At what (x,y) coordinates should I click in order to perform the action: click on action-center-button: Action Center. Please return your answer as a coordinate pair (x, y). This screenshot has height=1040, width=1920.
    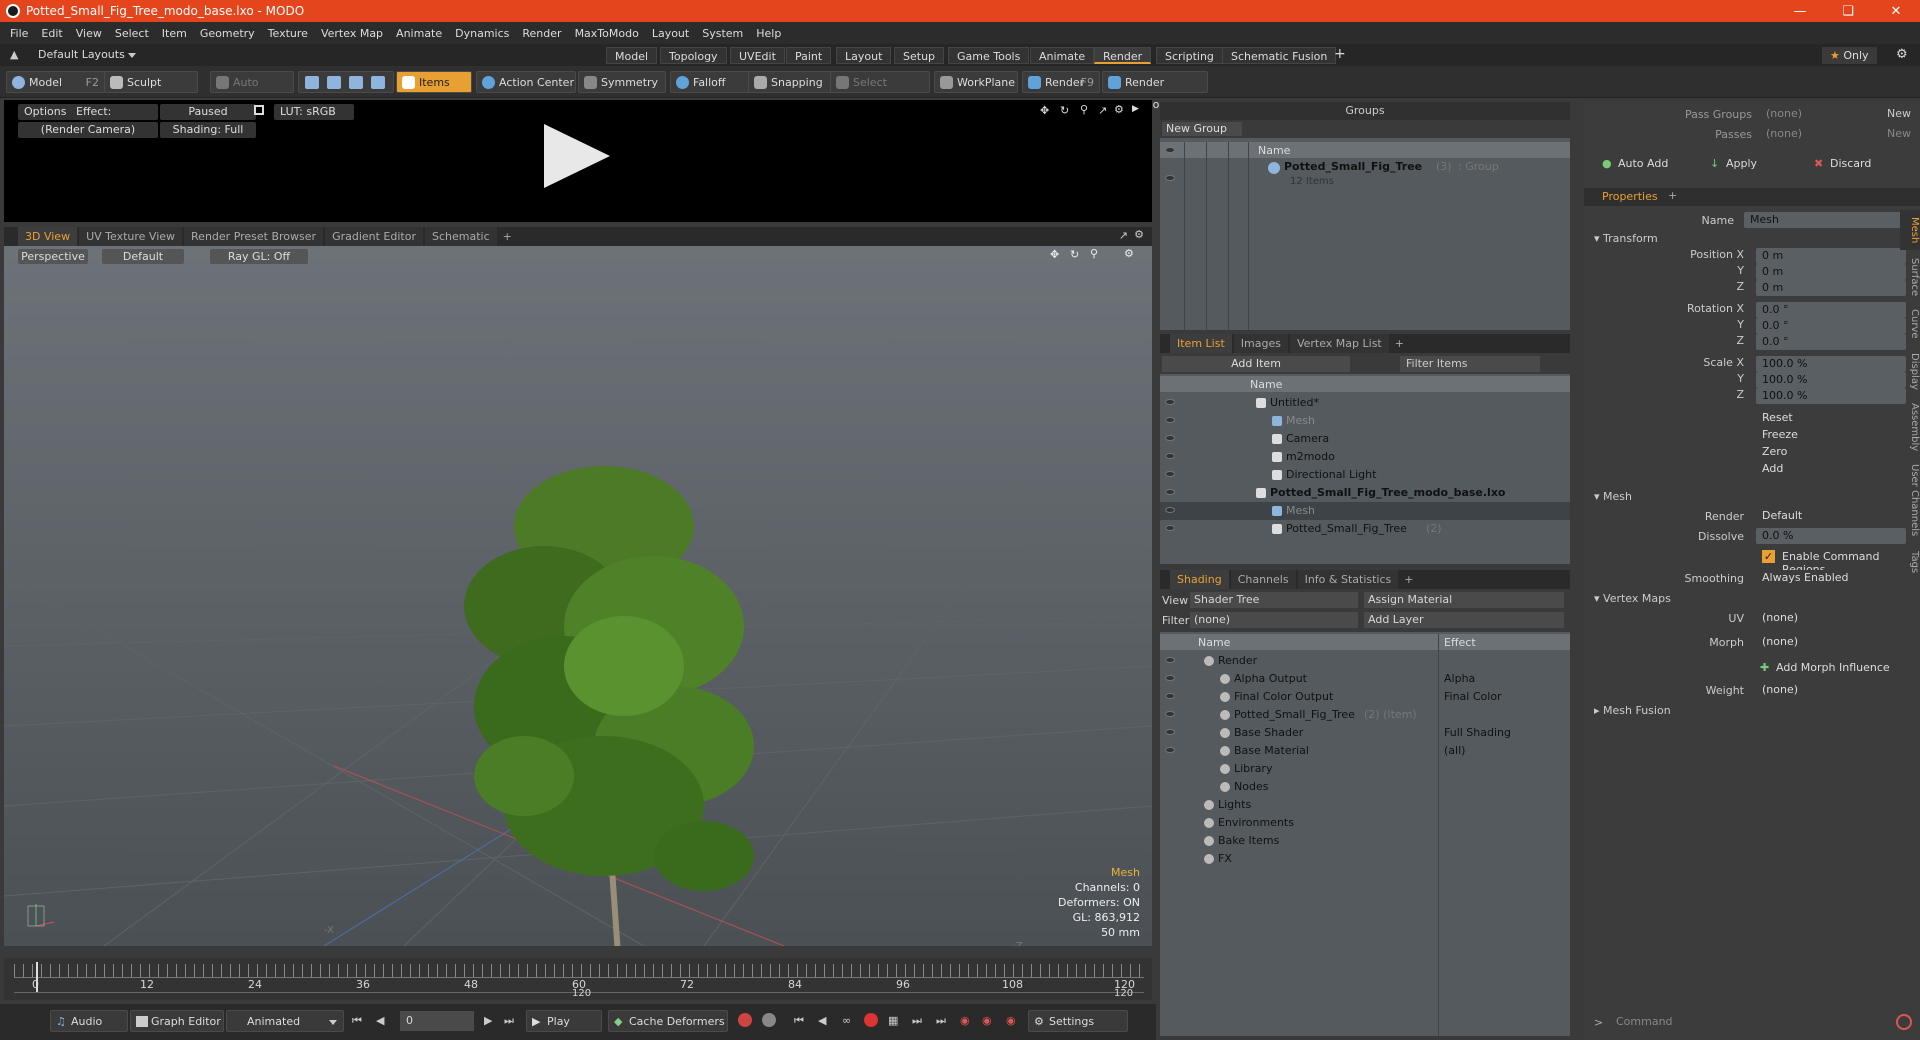
    Looking at the image, I should click on (526, 82).